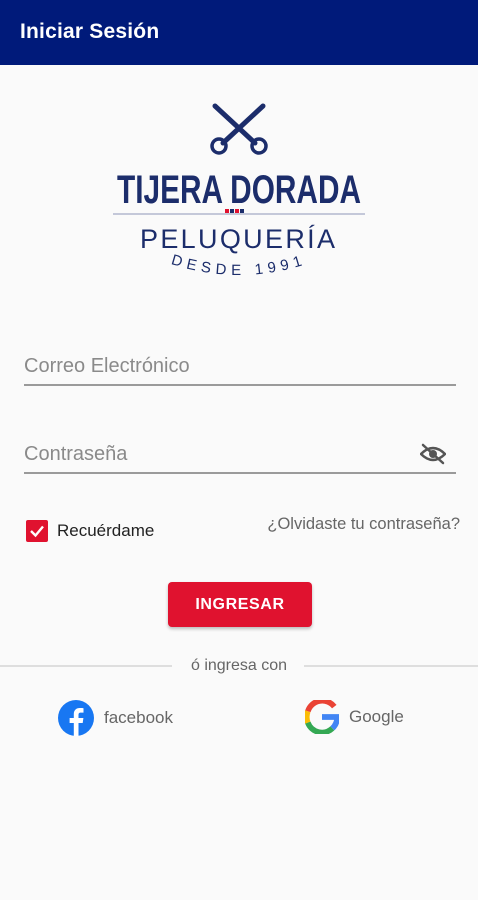 Image resolution: width=478 pixels, height=900 pixels. I want to click on page-title: Iniciar Sesión, so click(90, 31).